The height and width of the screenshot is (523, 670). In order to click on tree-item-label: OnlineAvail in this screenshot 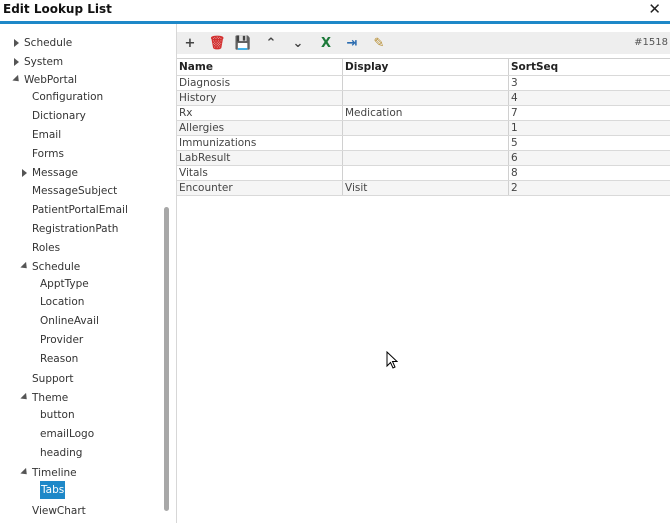, I will do `click(69, 321)`.